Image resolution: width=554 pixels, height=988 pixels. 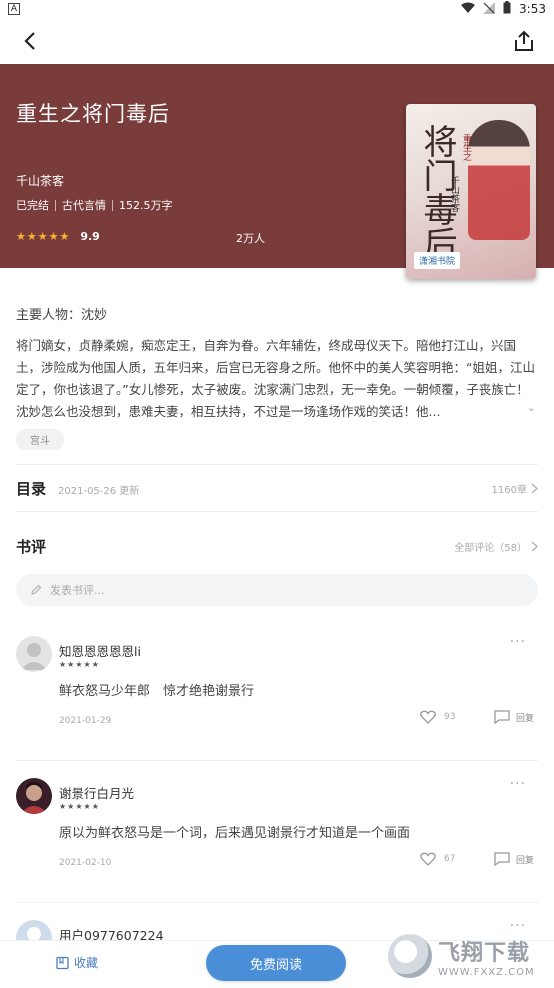 What do you see at coordinates (466, 147) in the screenshot?
I see `cover-subtitle: 重生之` at bounding box center [466, 147].